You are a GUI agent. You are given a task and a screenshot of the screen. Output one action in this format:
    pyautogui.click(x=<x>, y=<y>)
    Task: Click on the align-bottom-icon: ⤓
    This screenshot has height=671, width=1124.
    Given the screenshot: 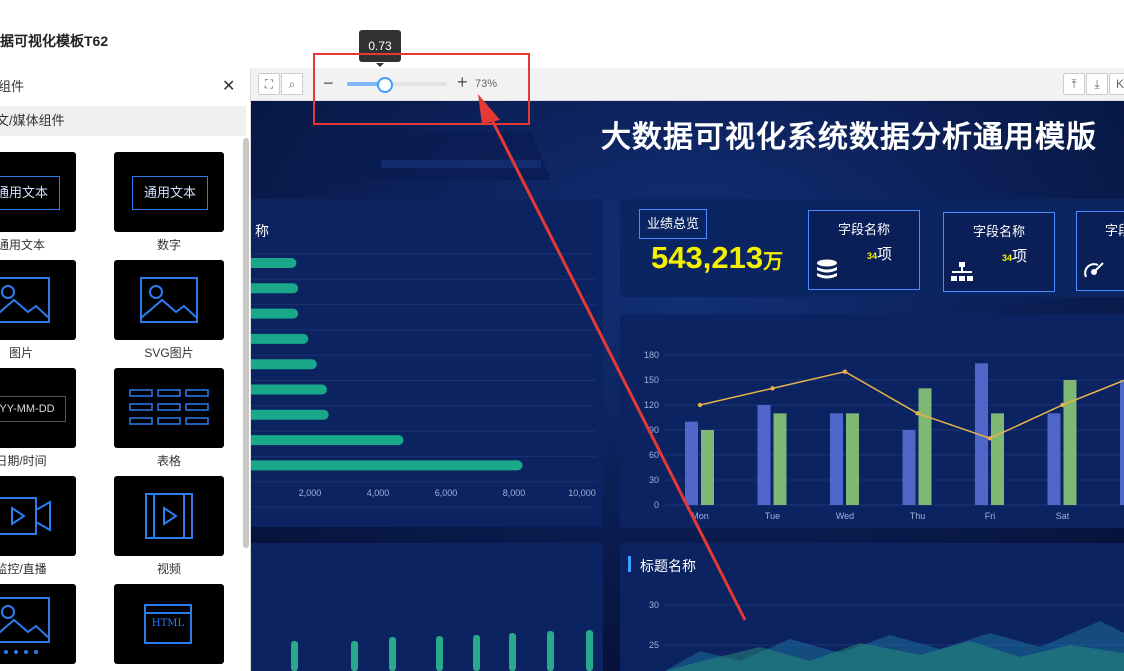 What is the action you would take?
    pyautogui.click(x=1097, y=84)
    